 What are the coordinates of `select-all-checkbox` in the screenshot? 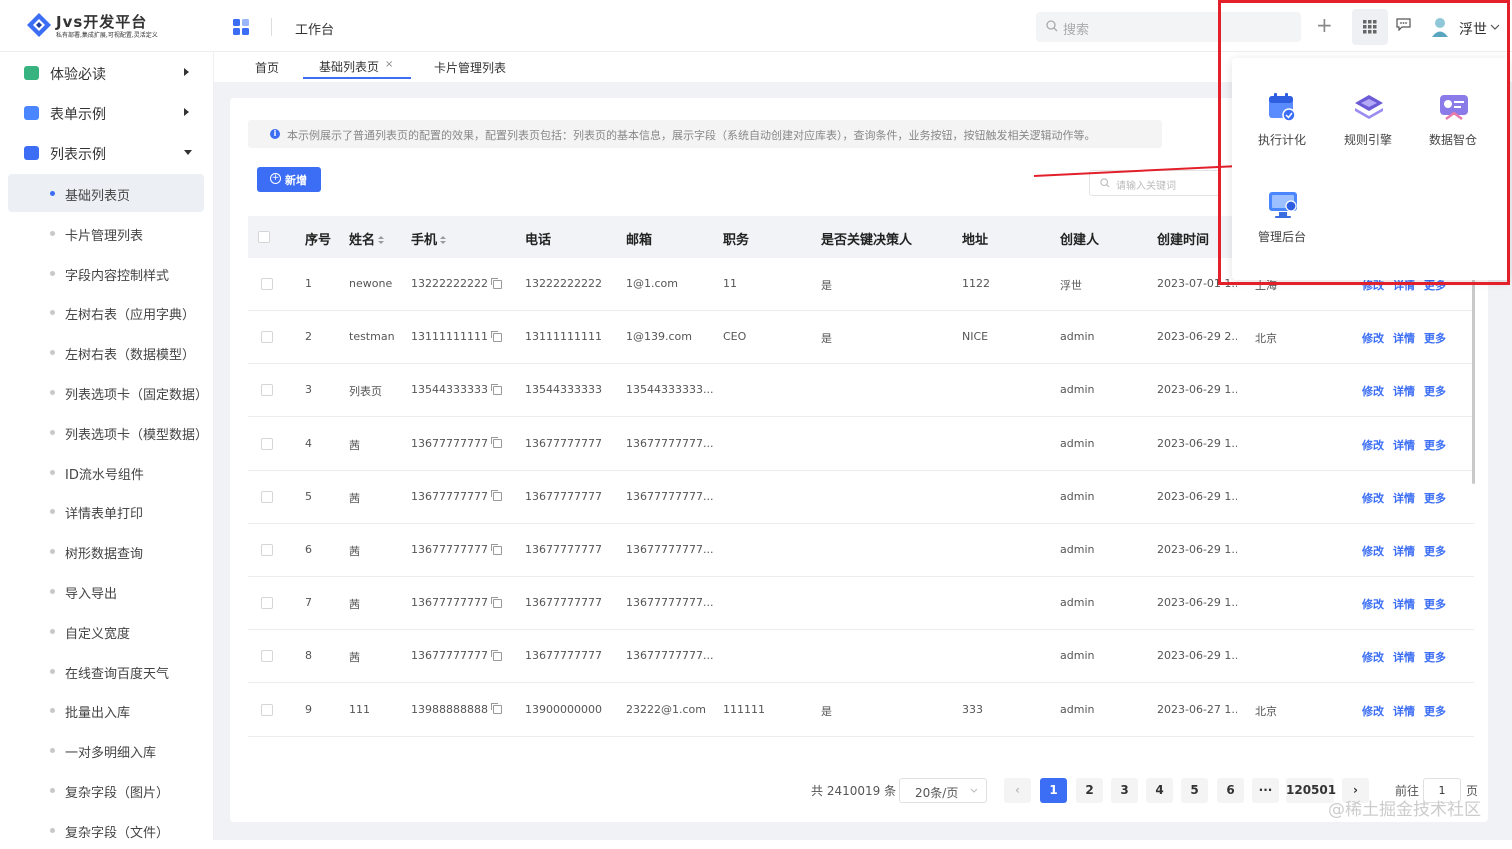 It's located at (264, 237).